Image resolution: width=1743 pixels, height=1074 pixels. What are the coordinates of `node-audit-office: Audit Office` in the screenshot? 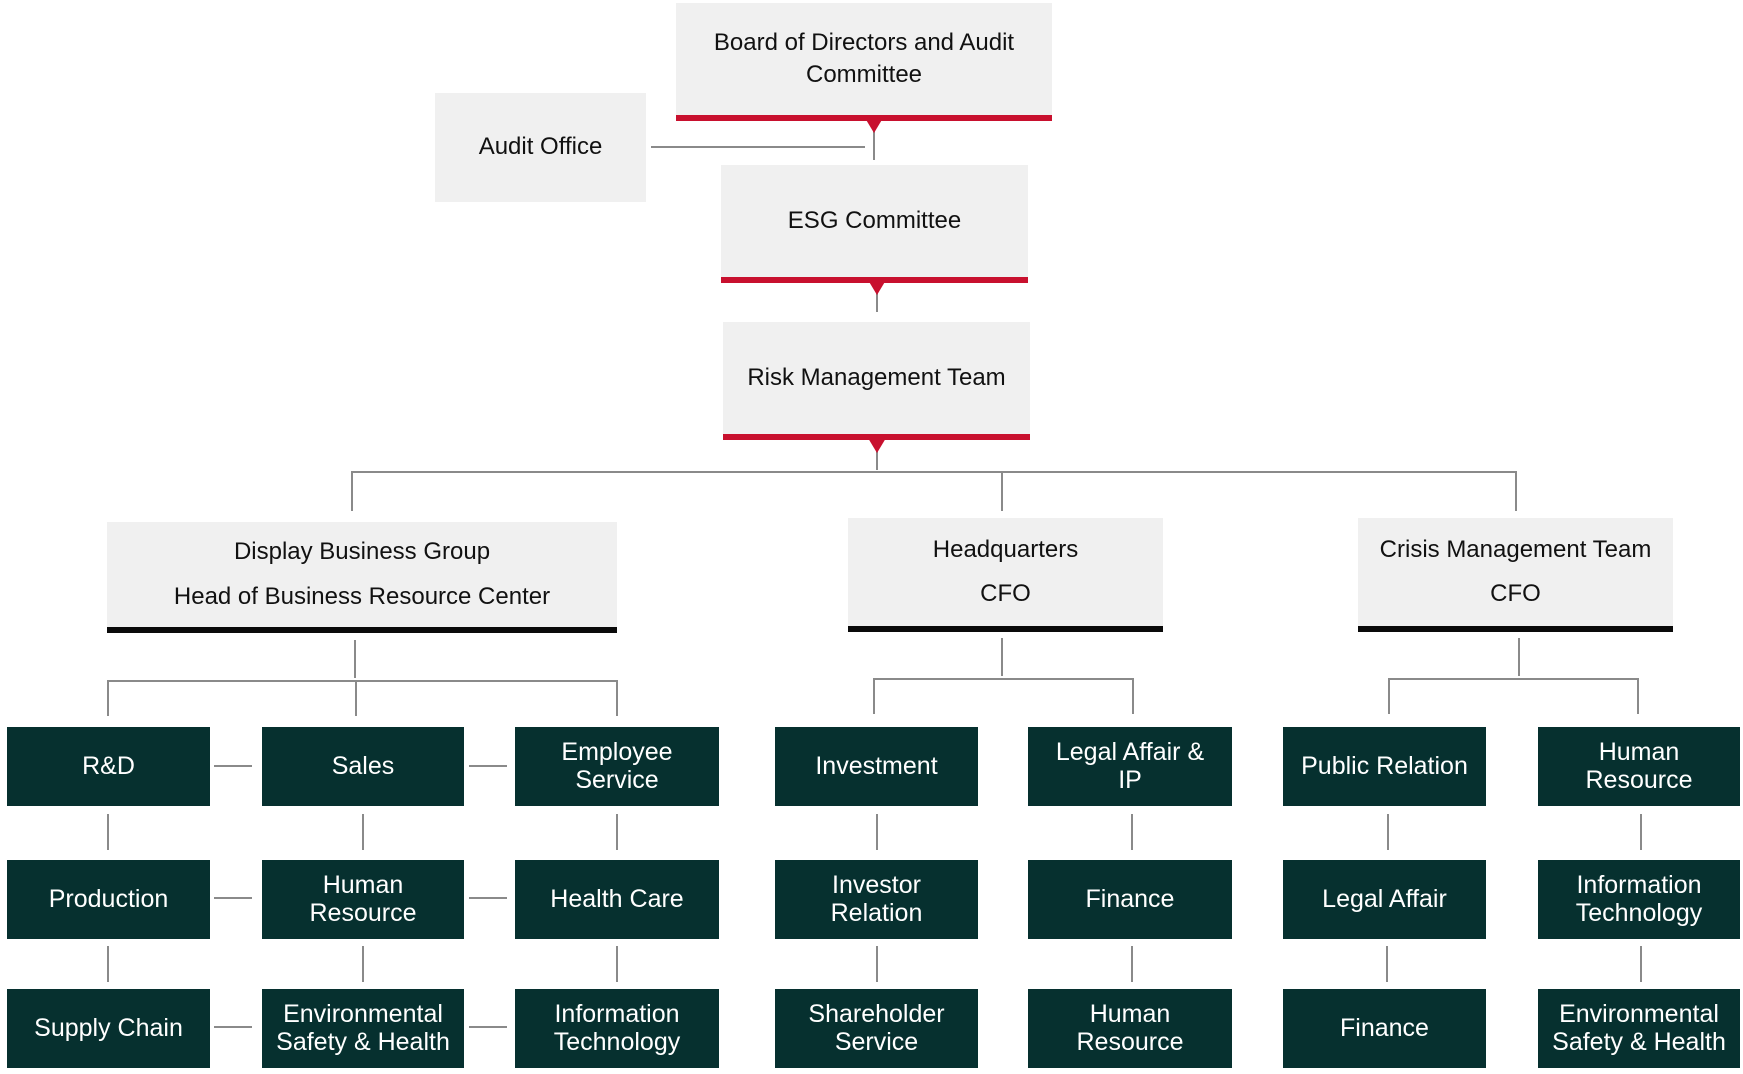 It's located at (540, 147).